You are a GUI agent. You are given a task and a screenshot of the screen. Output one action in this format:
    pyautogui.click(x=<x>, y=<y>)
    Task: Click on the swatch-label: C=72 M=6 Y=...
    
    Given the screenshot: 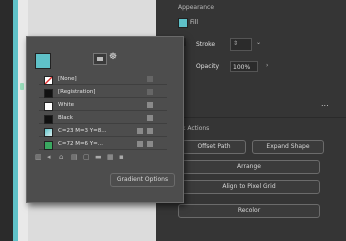 What is the action you would take?
    pyautogui.click(x=81, y=144)
    